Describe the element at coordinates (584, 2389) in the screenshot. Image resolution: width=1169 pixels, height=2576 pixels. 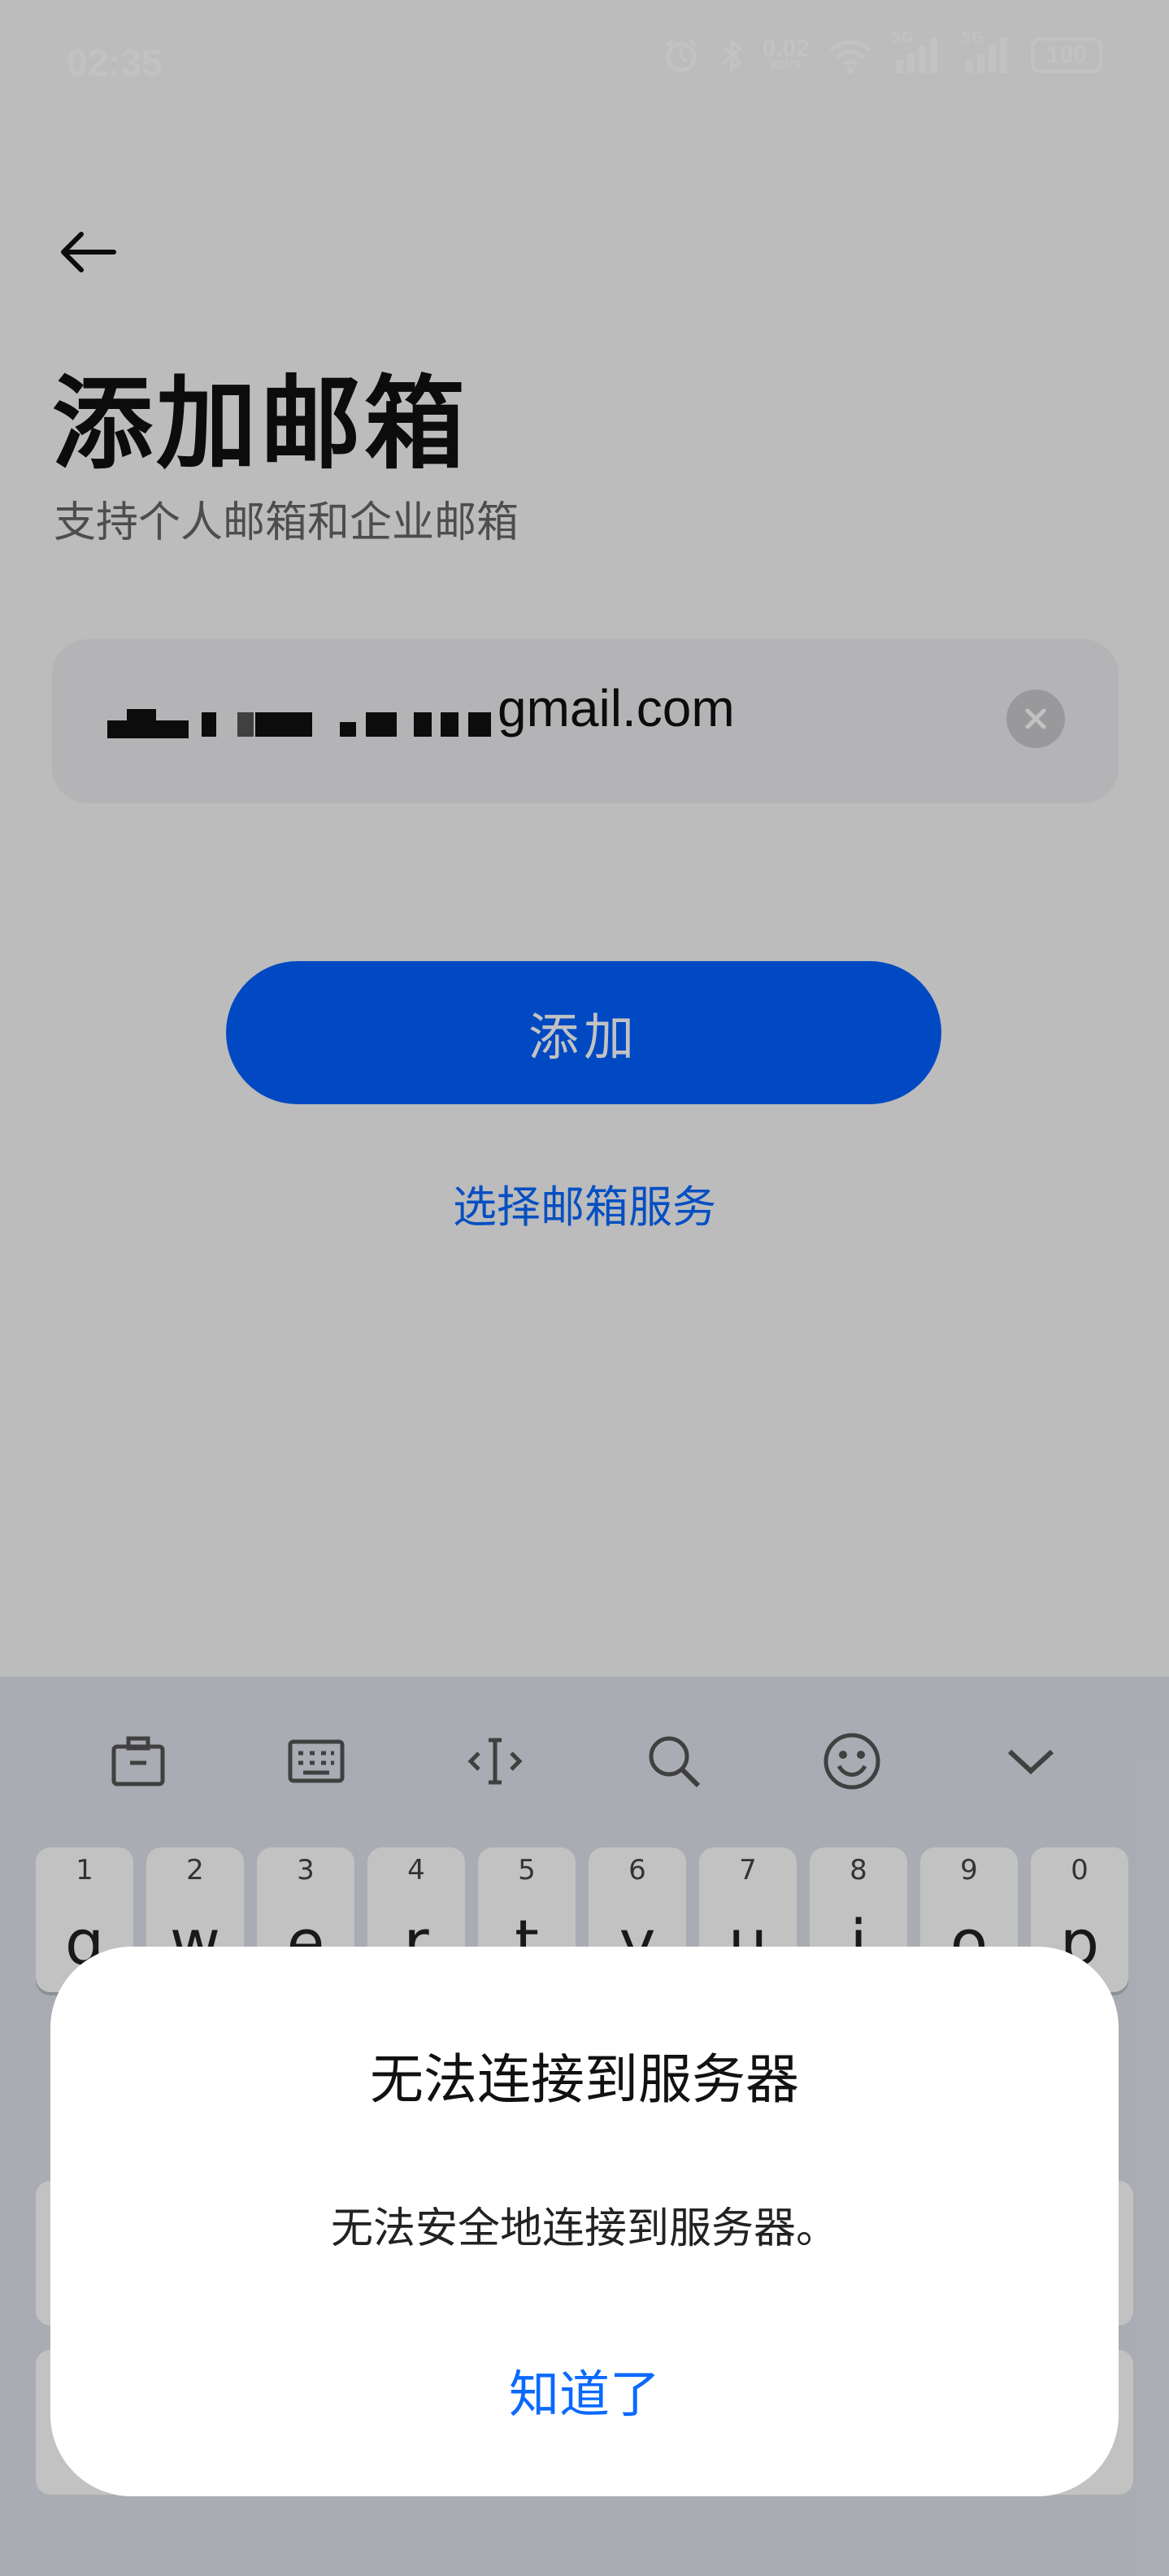
I see `dialog-ok-button: 知道了` at that location.